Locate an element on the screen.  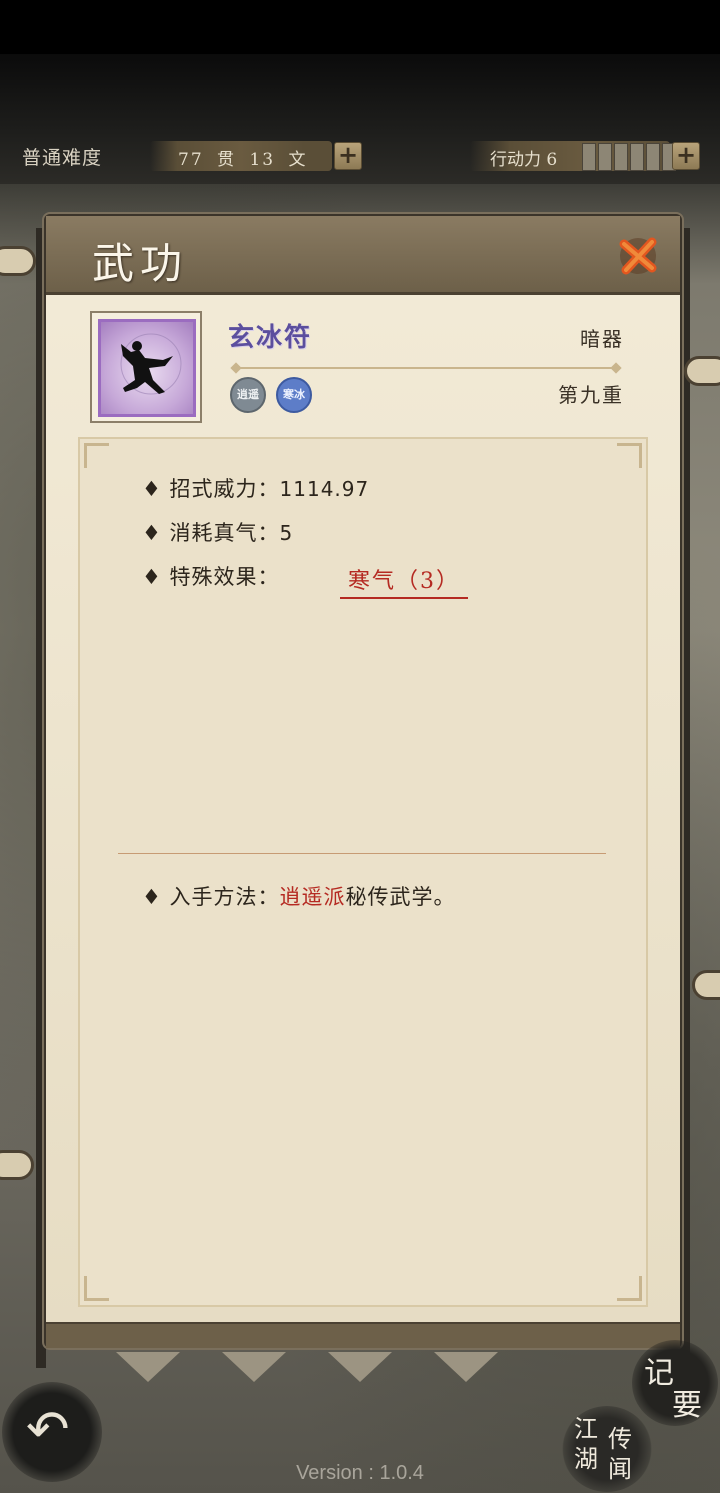
skill-level: 第九重 is located at coordinates (591, 395).